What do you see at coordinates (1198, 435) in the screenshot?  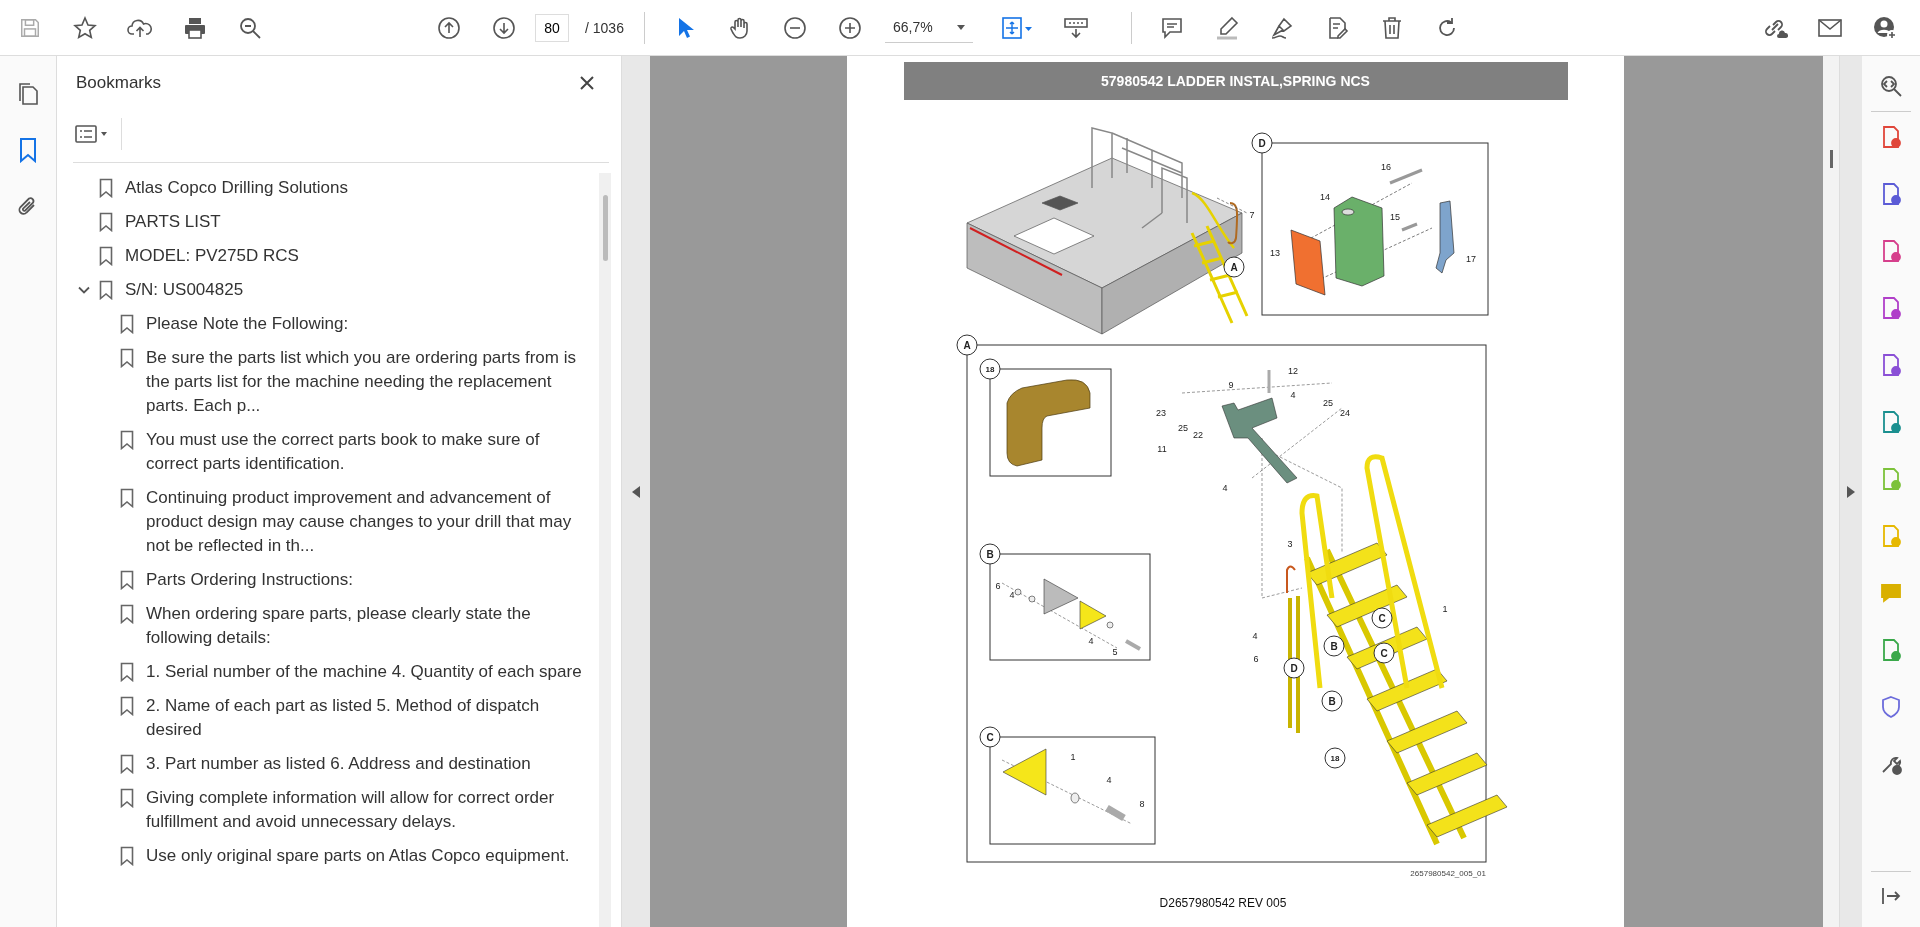 I see `callout-number: 22` at bounding box center [1198, 435].